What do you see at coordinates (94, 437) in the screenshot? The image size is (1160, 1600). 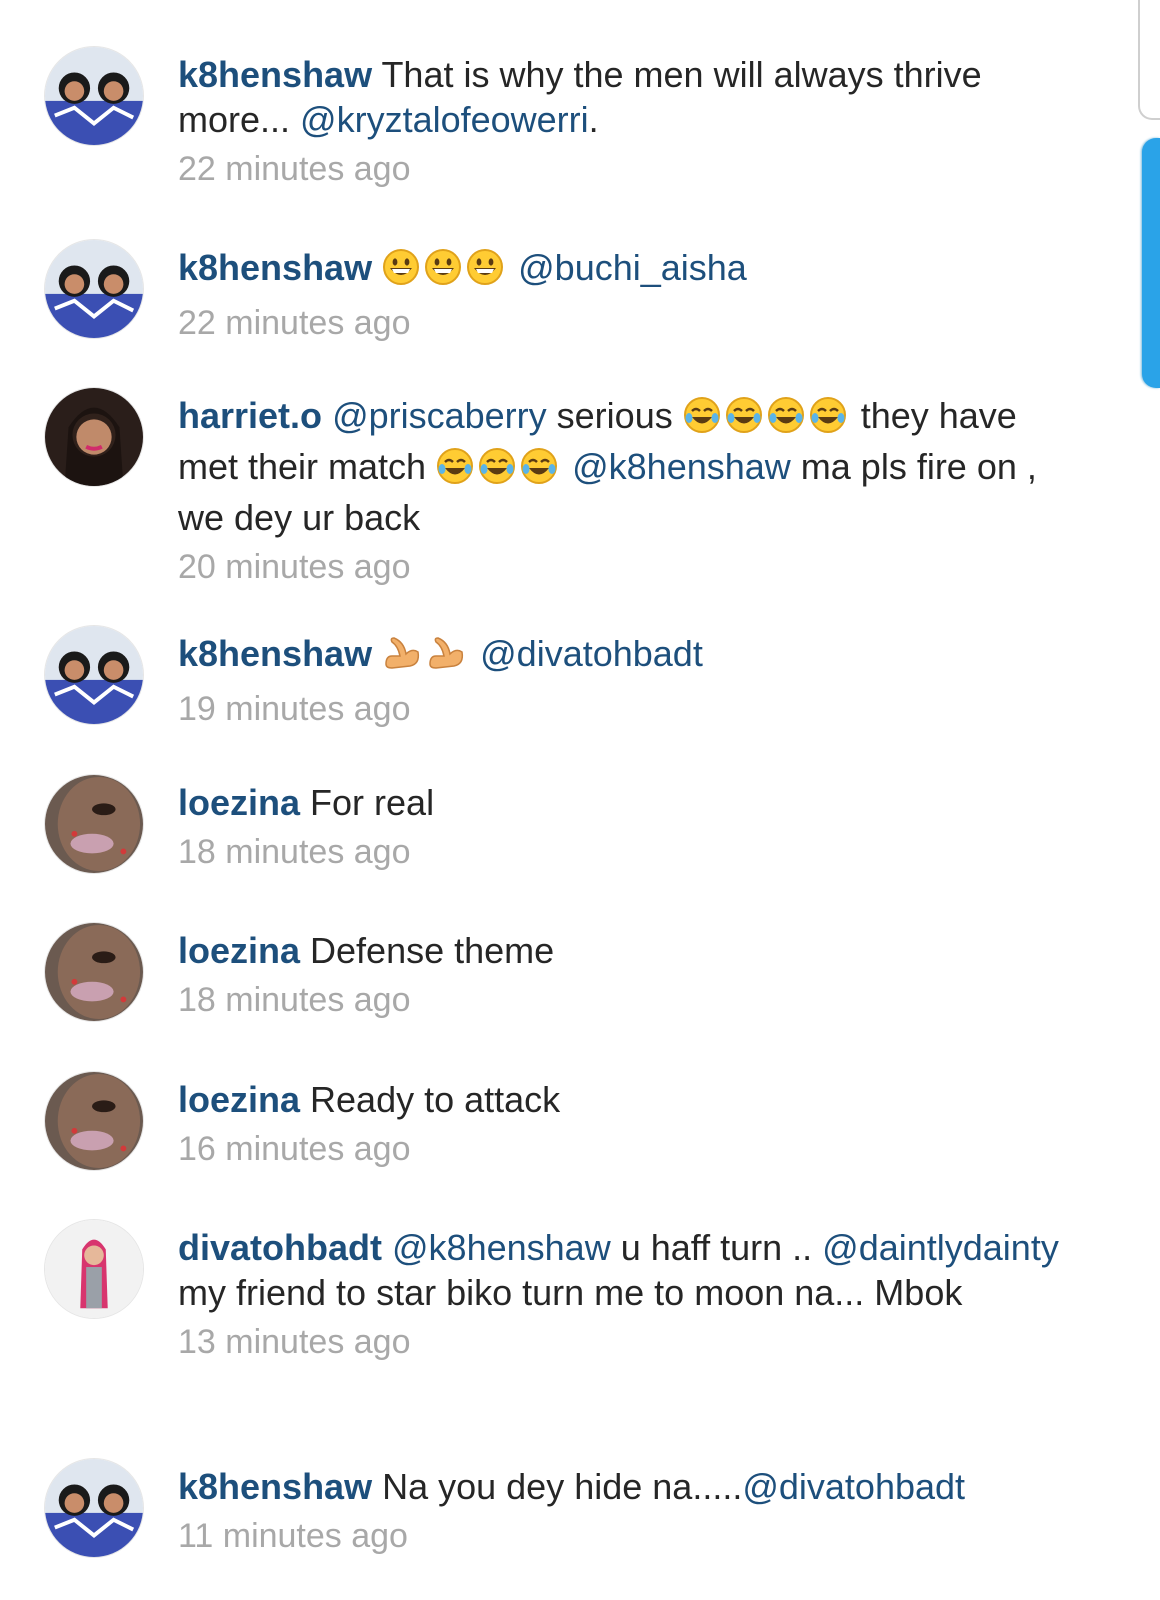 I see `harriet-o-avatar` at bounding box center [94, 437].